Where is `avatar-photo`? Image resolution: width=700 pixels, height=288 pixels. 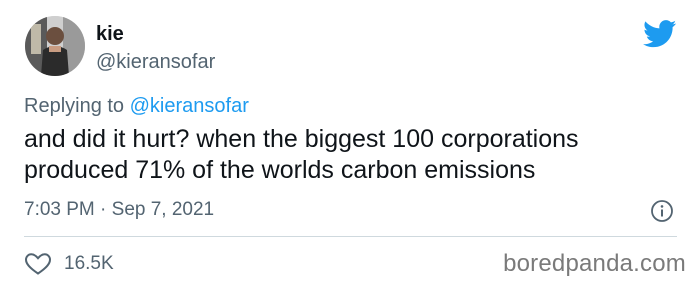 avatar-photo is located at coordinates (55, 46).